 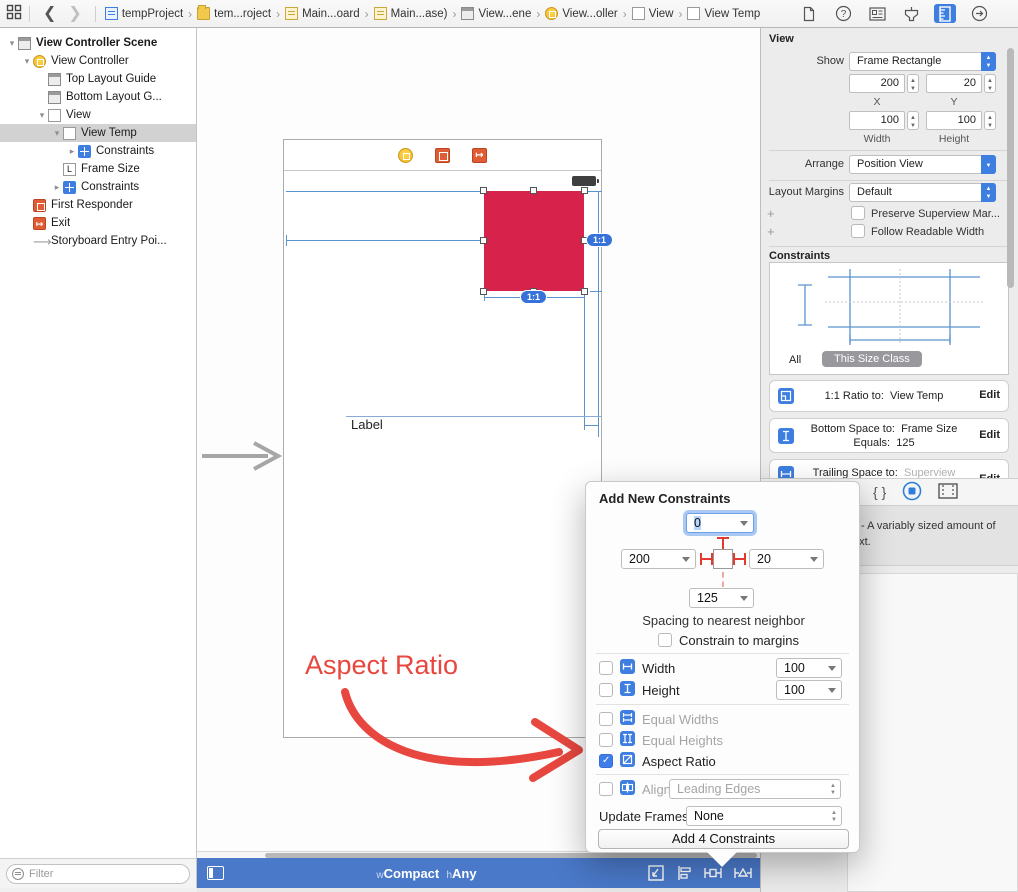 What do you see at coordinates (877, 120) in the screenshot?
I see `width-field: 100` at bounding box center [877, 120].